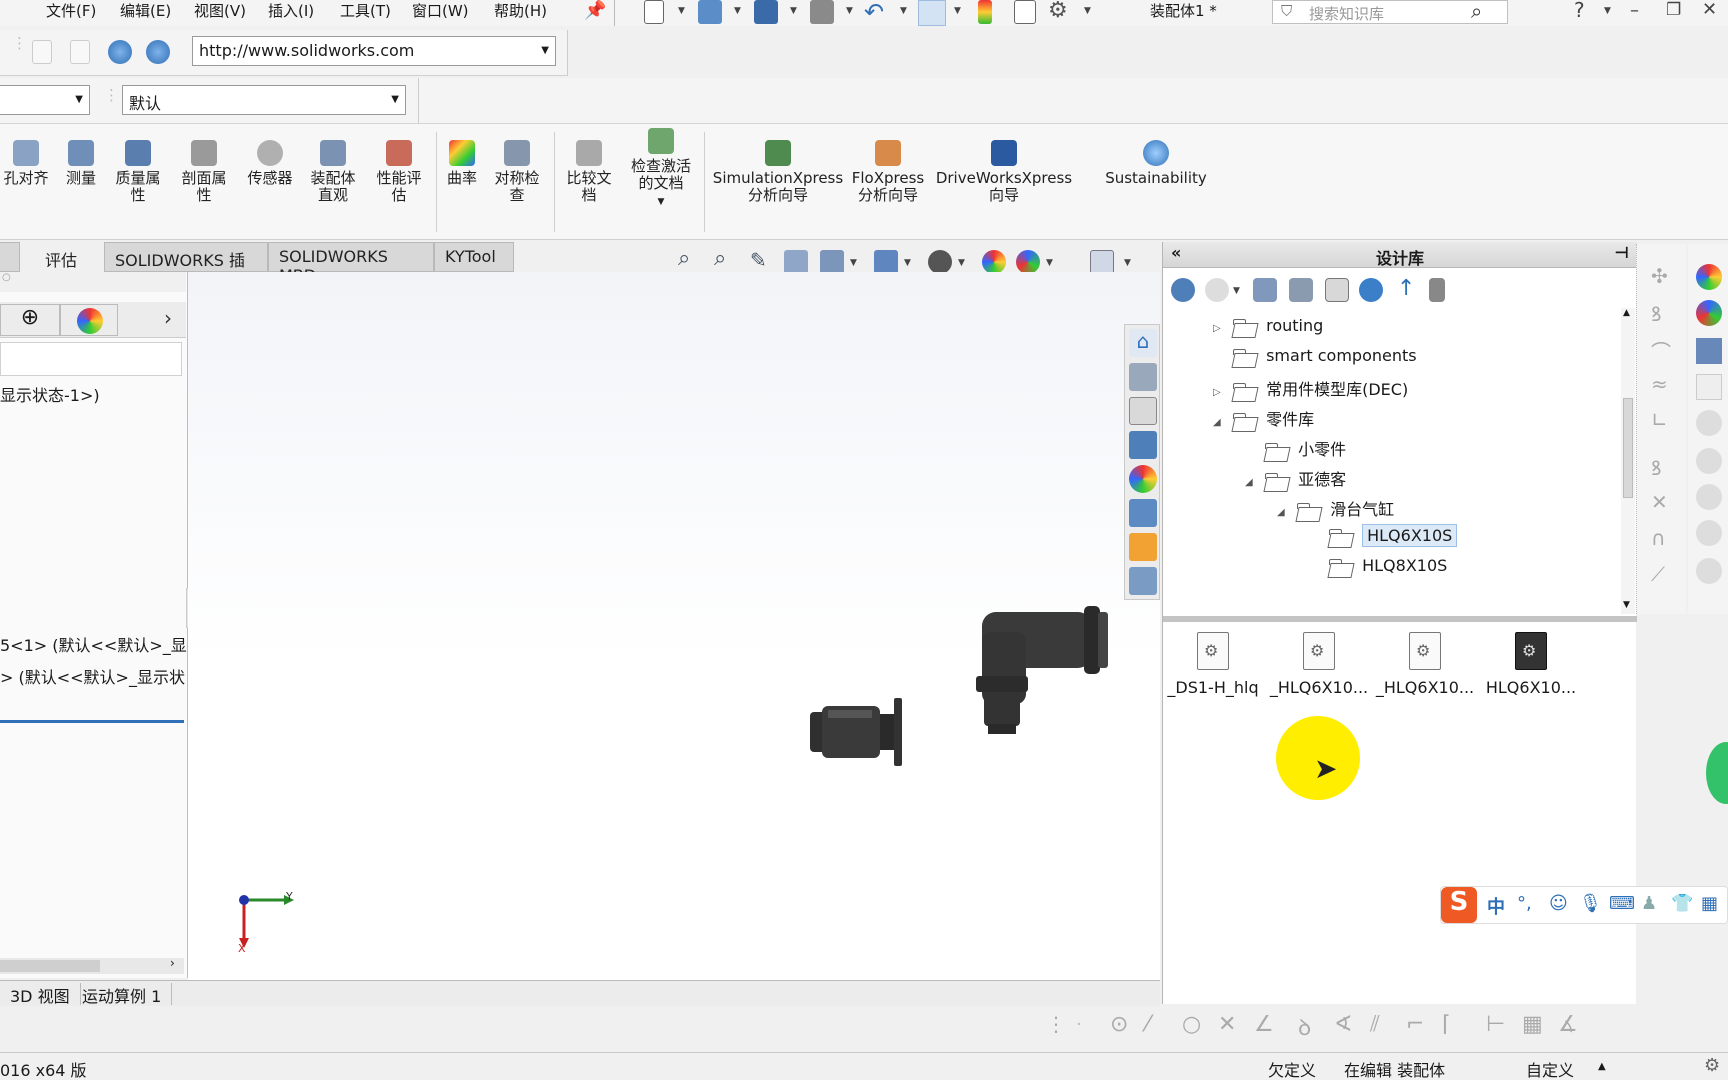 This screenshot has width=1728, height=1080. Describe the element at coordinates (1709, 313) in the screenshot. I see `scene-icon` at that location.